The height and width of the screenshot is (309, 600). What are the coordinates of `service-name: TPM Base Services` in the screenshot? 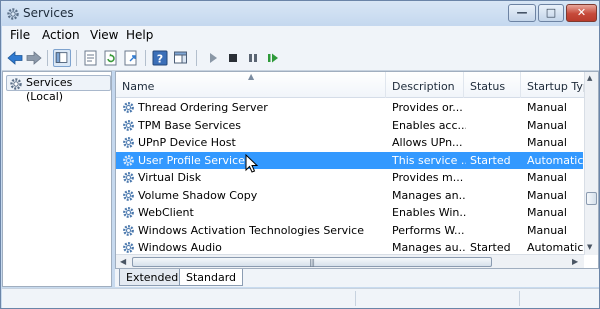 It's located at (190, 125).